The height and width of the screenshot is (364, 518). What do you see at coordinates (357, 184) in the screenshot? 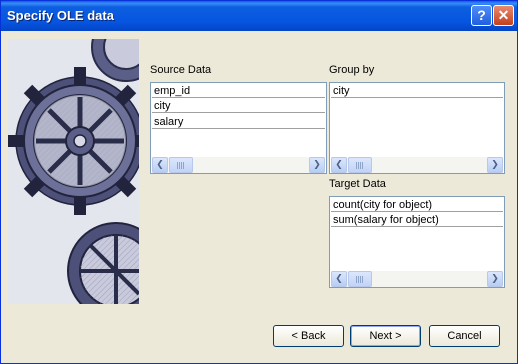
I see `target-data-label: Target Data` at bounding box center [357, 184].